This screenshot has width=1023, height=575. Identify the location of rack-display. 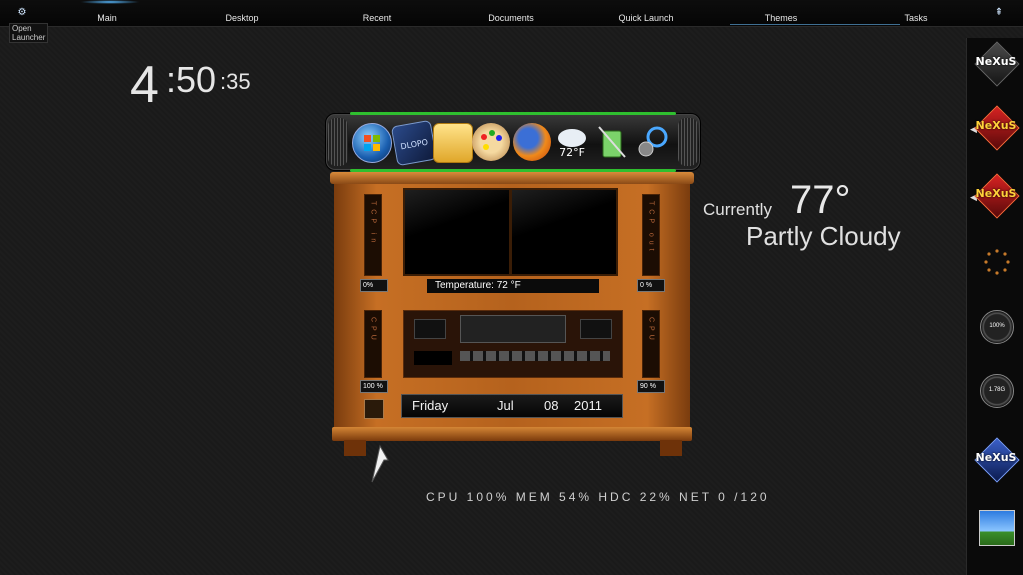
(433, 358).